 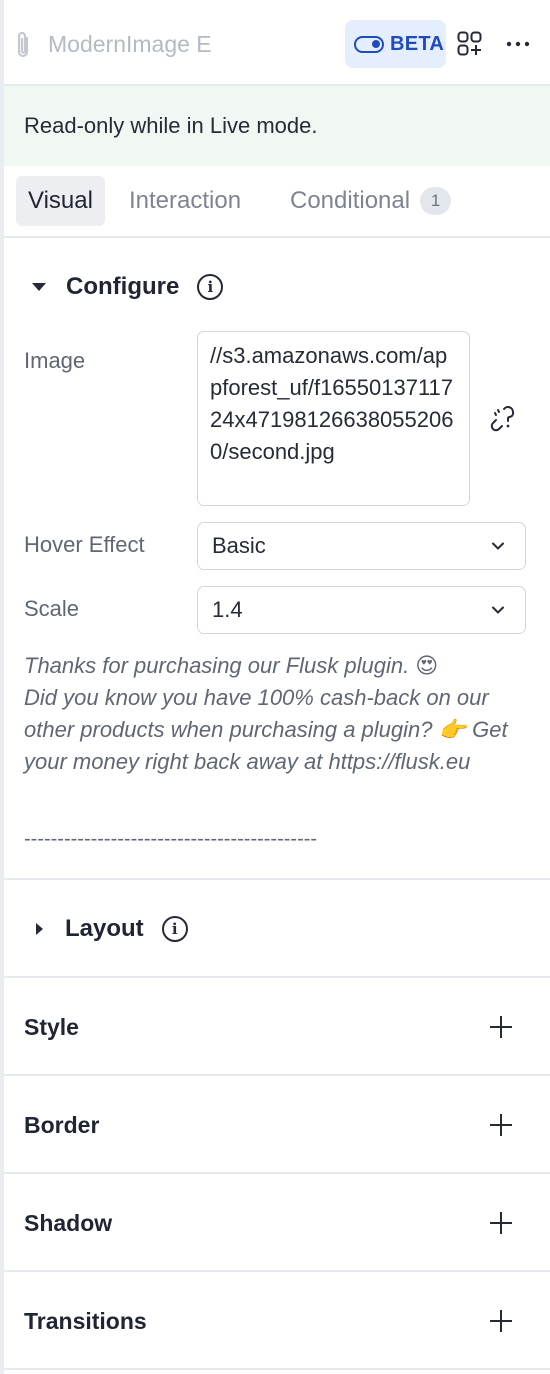 I want to click on image-label: Image, so click(x=55, y=360).